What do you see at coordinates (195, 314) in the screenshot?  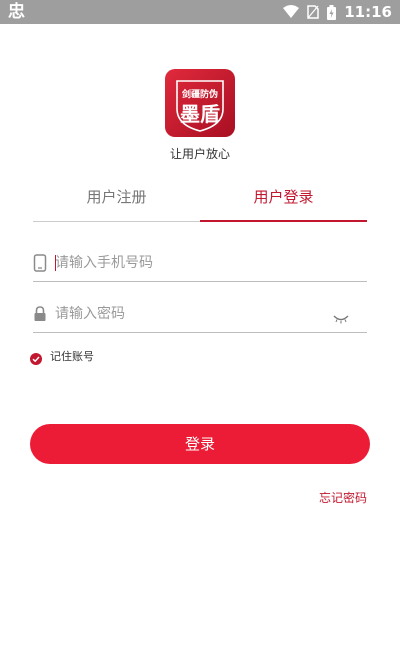 I see `password-input` at bounding box center [195, 314].